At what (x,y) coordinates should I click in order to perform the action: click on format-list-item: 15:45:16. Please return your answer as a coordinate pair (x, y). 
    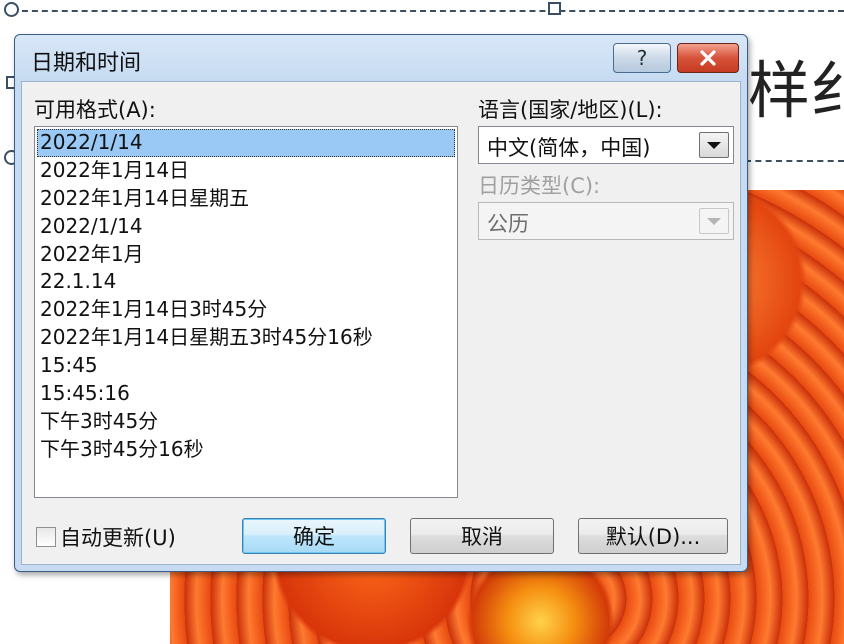
    Looking at the image, I should click on (246, 394).